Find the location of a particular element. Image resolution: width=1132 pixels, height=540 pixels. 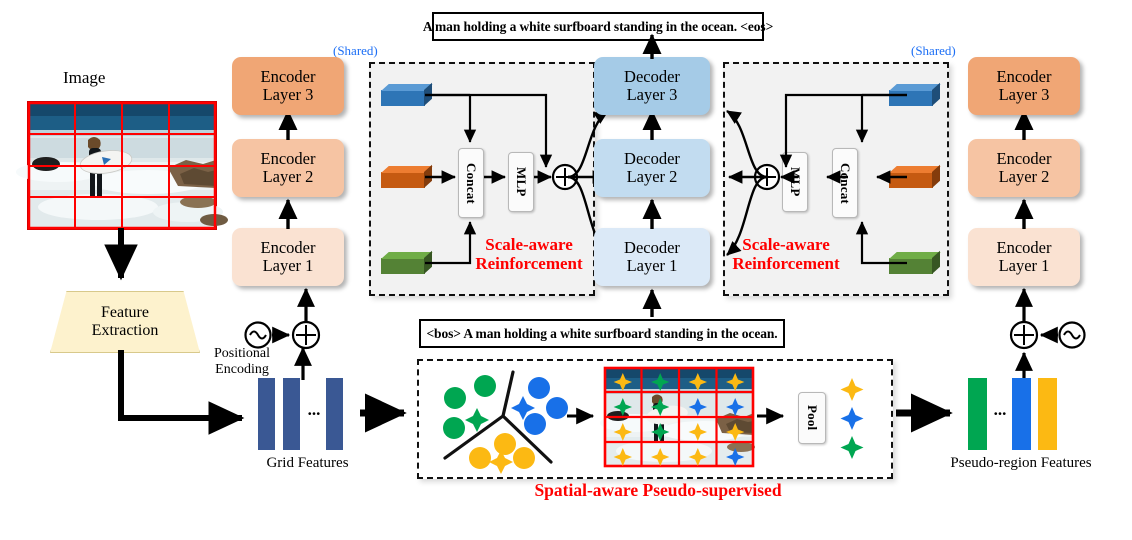

pool-star-green is located at coordinates (852, 447).